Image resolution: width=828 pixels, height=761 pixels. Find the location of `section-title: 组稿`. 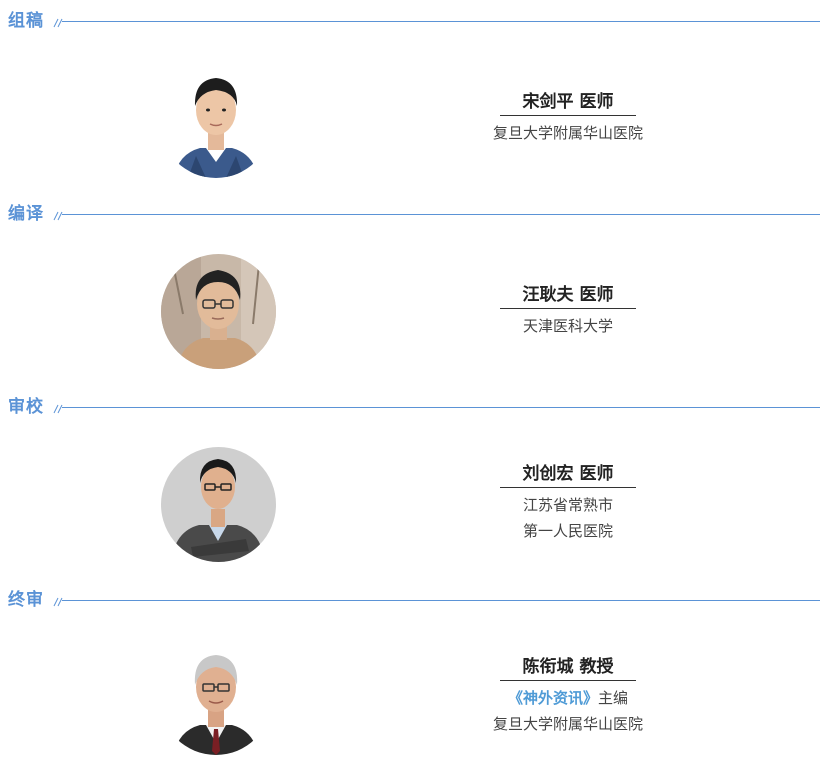

section-title: 组稿 is located at coordinates (26, 21).